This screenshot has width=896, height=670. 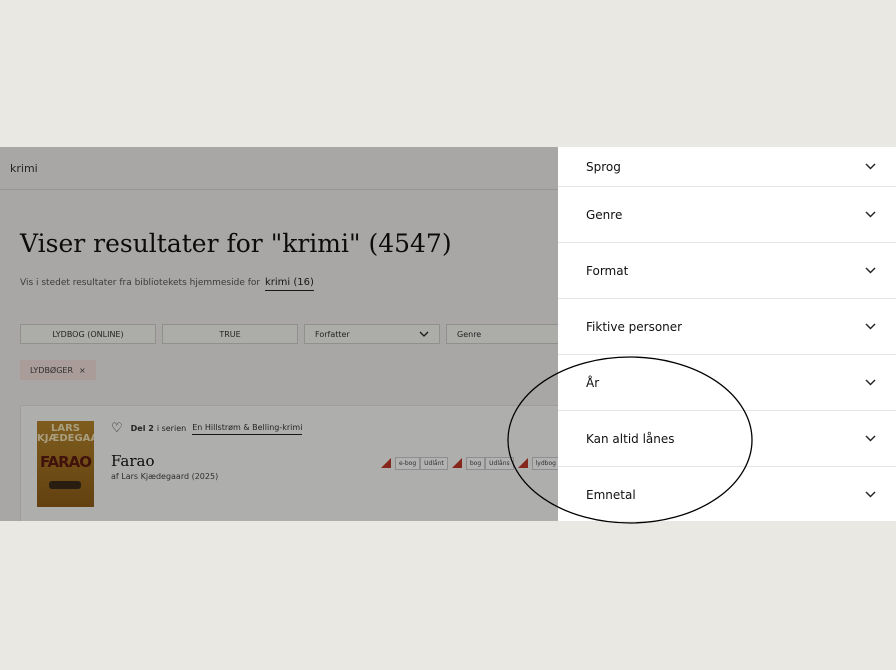 I want to click on facet-kan-altid-laanes: Kan altid lånes, so click(x=727, y=439).